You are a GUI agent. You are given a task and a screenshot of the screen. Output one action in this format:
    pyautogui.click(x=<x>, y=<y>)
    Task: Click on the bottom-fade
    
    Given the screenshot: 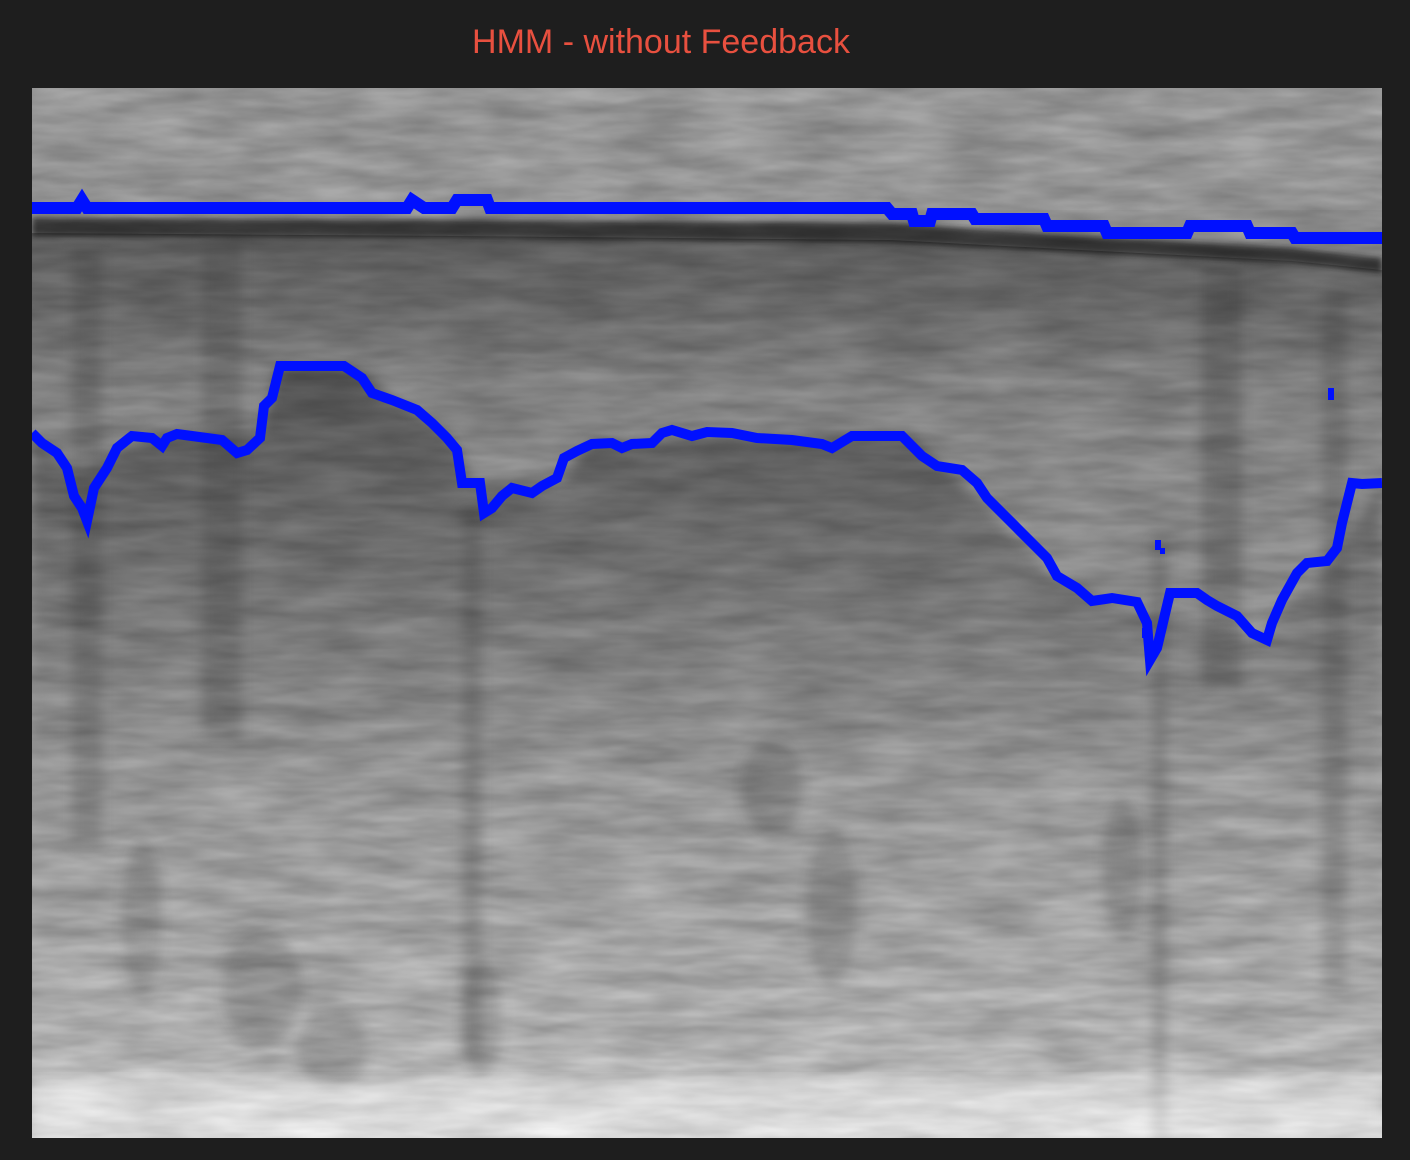 What is the action you would take?
    pyautogui.click(x=707, y=1108)
    